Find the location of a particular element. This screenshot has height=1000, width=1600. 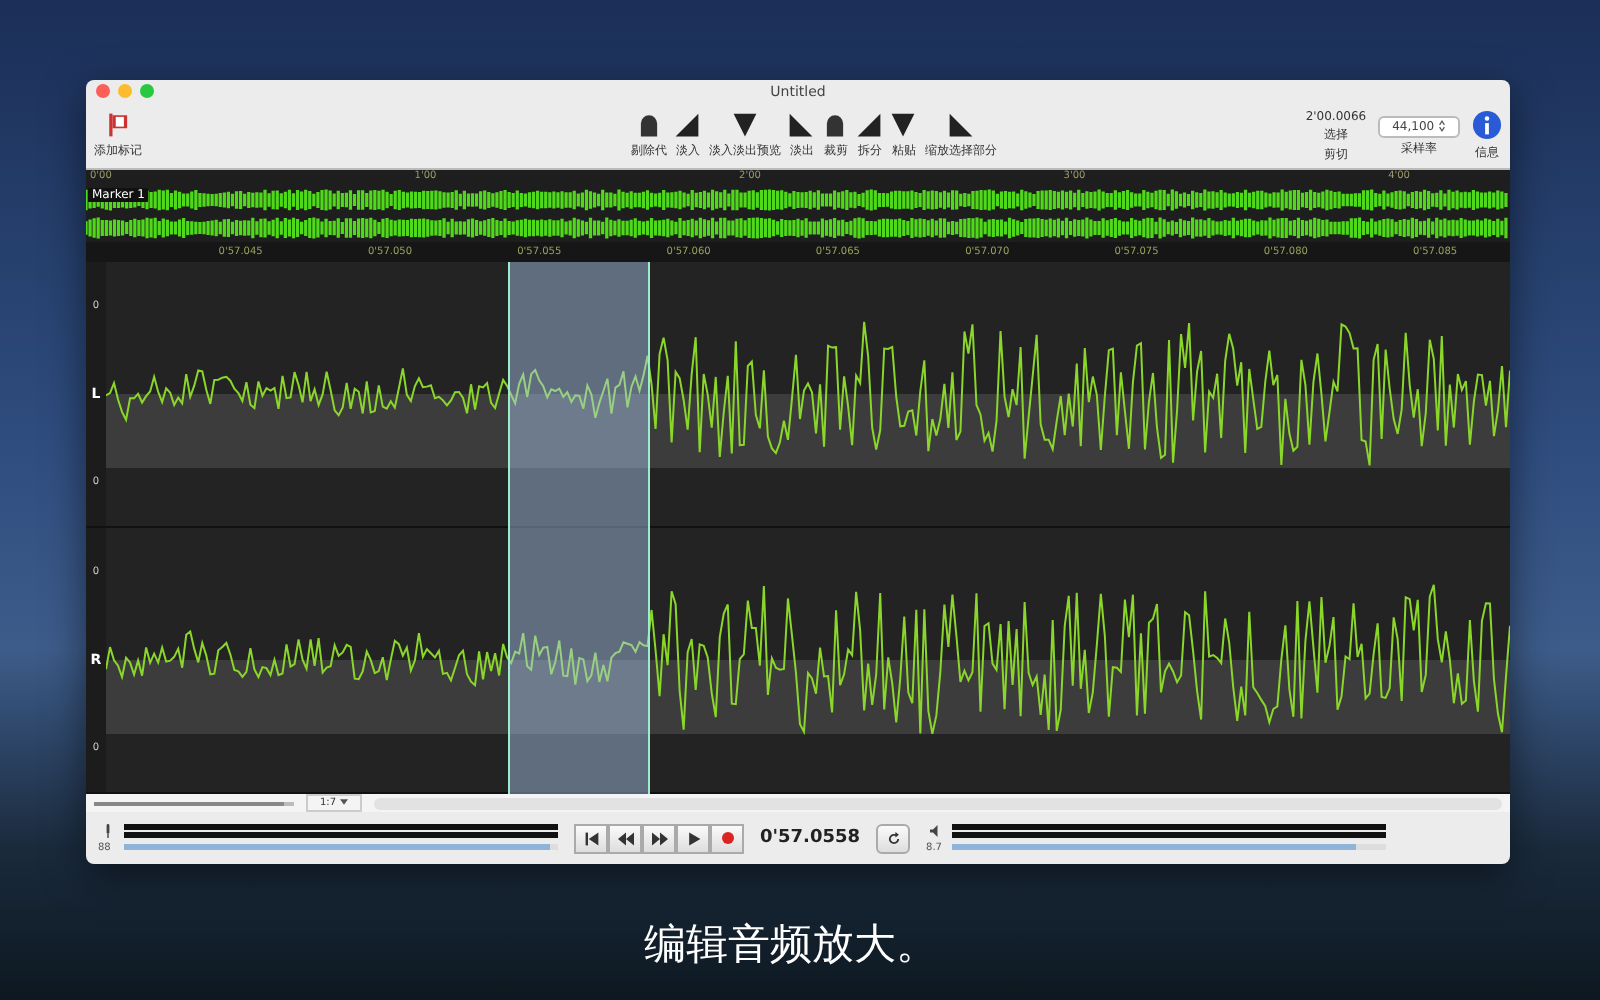

skip-back-icon is located at coordinates (591, 838).